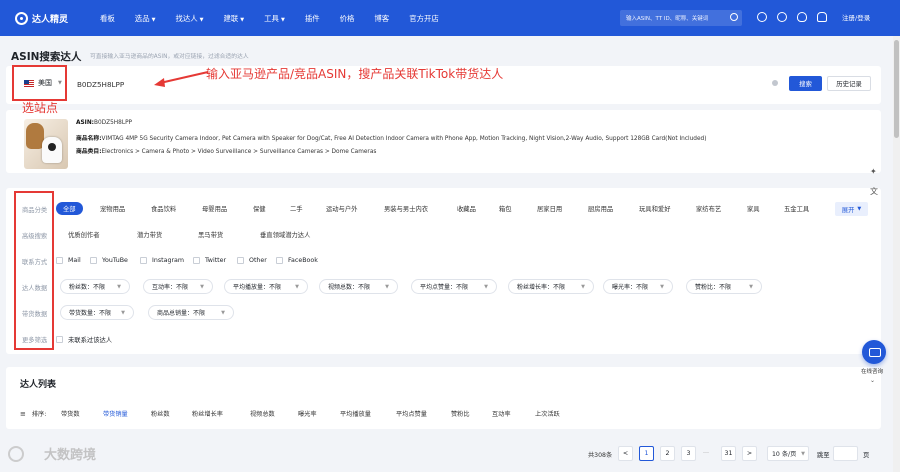  What do you see at coordinates (160, 413) in the screenshot?
I see `sort-option: 粉丝数` at bounding box center [160, 413].